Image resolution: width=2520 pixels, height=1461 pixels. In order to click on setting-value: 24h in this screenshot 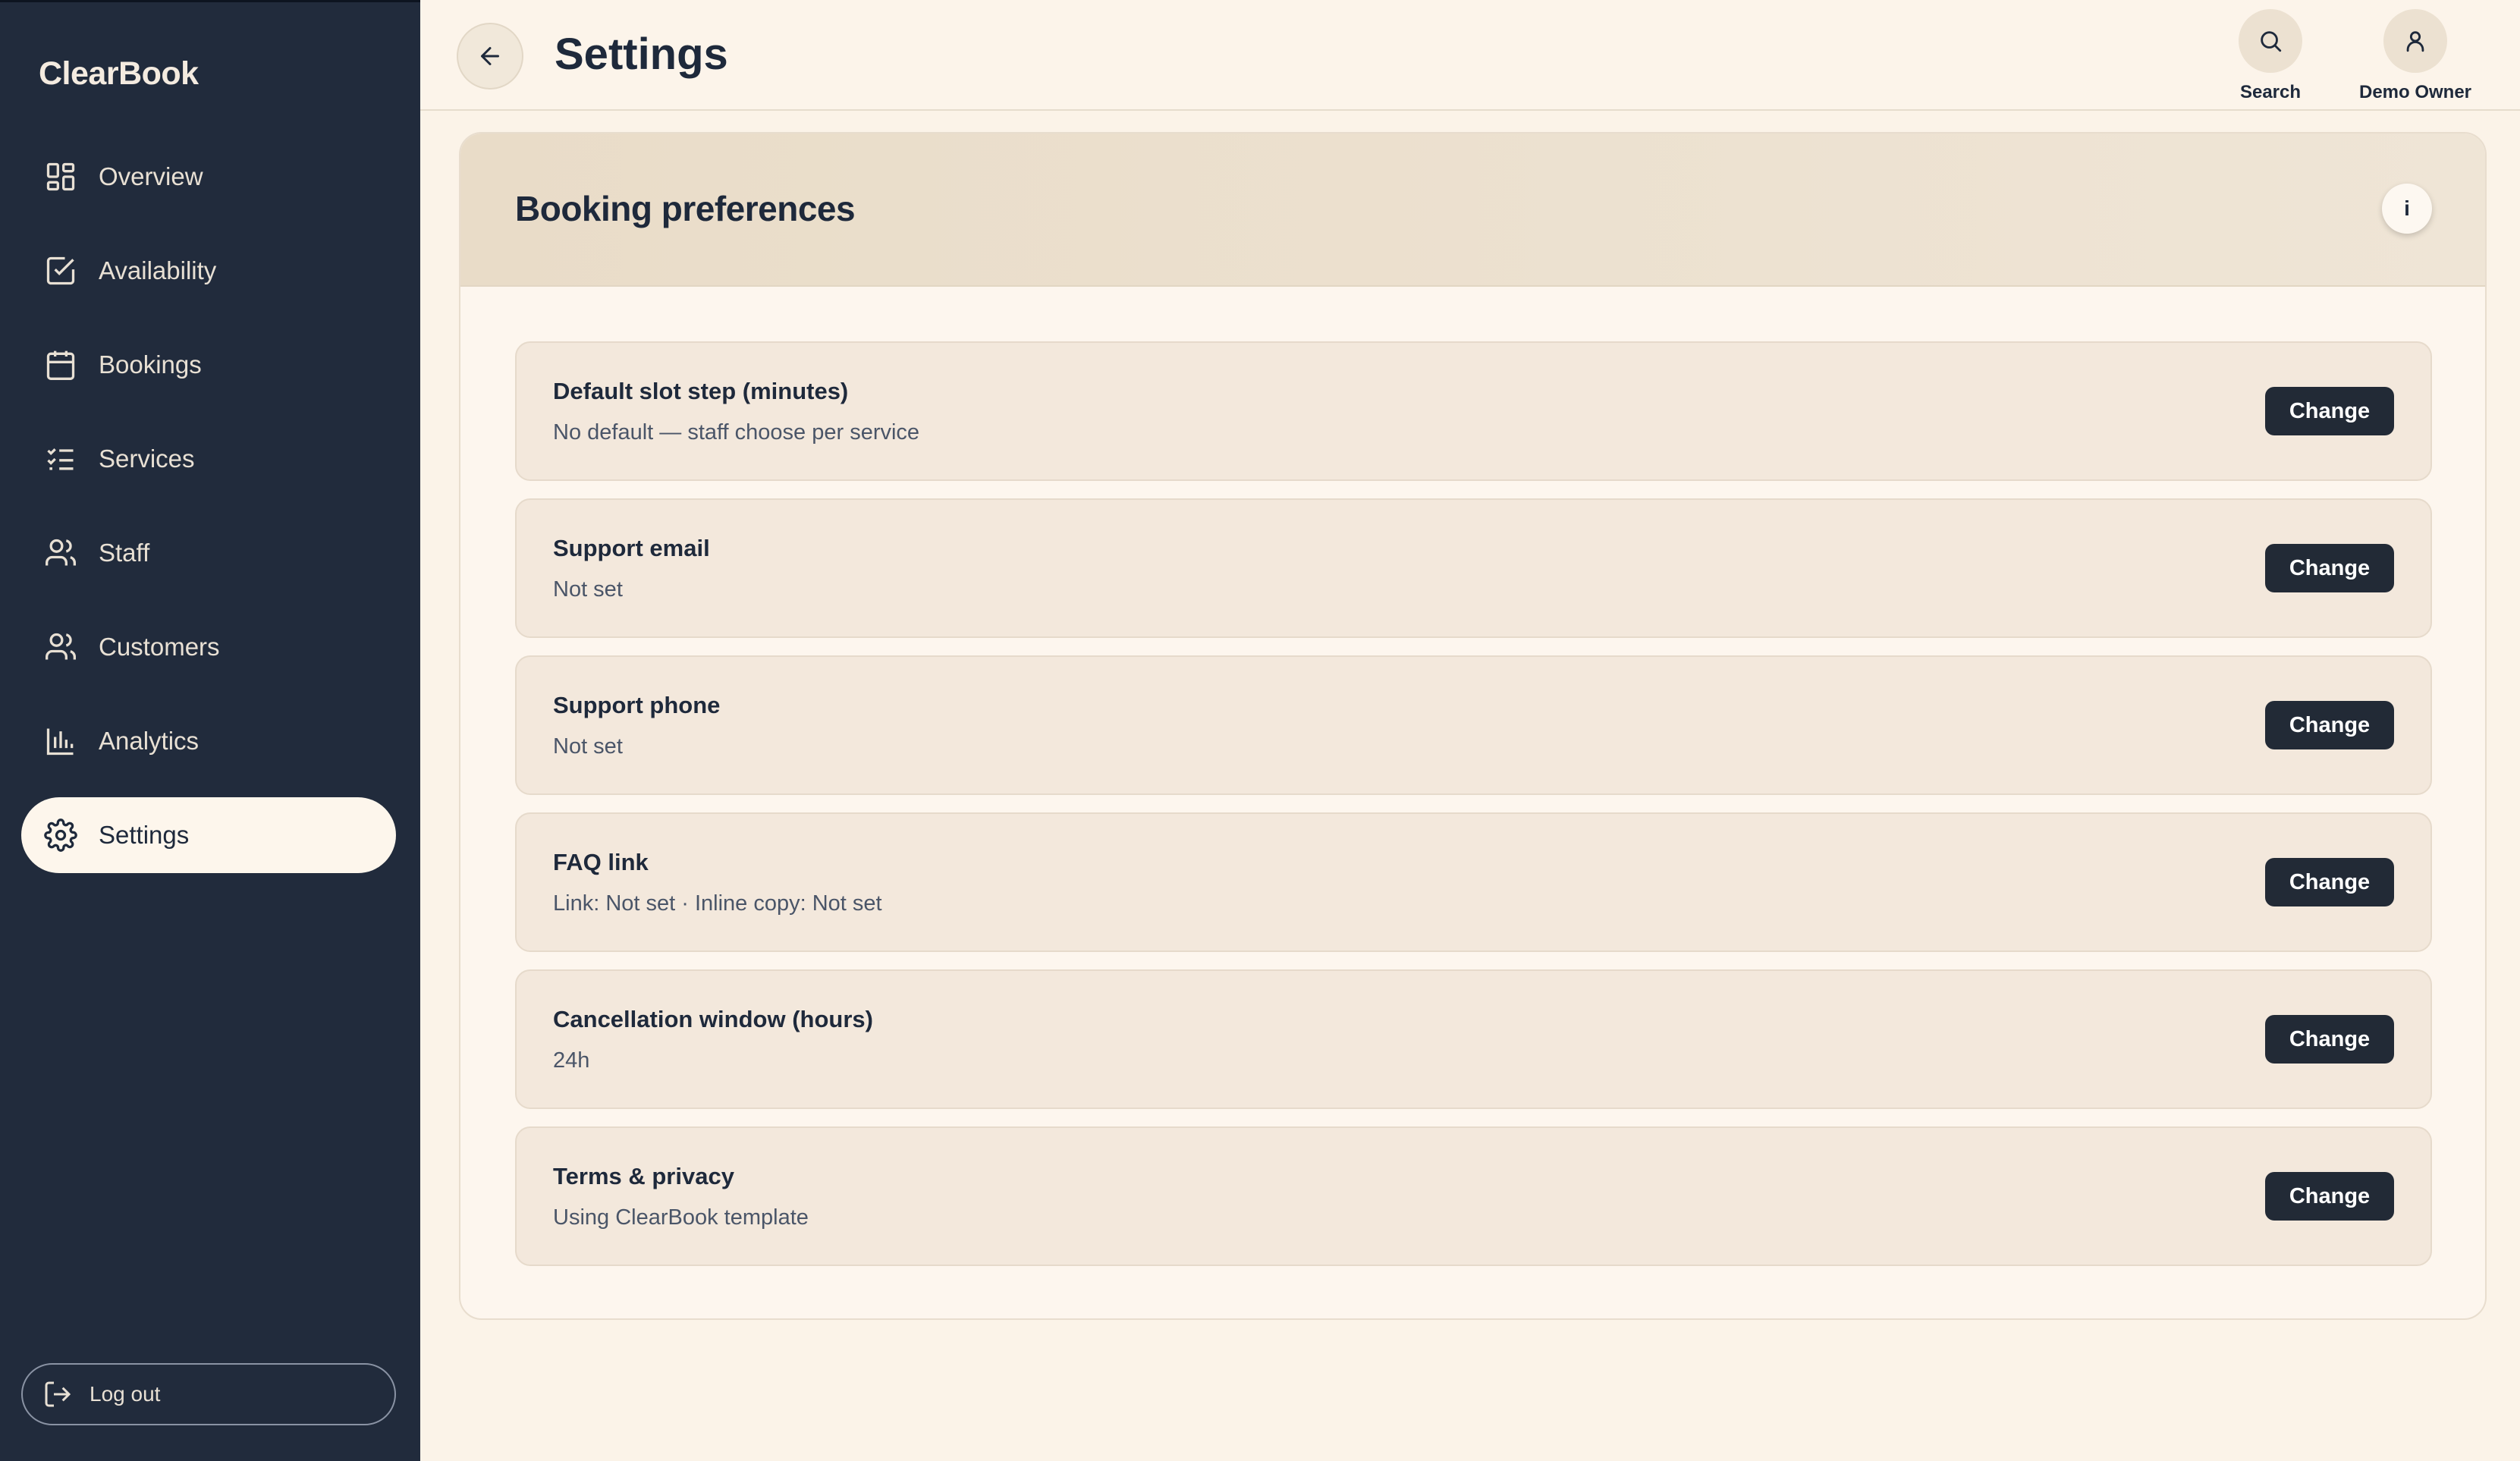, I will do `click(571, 1061)`.